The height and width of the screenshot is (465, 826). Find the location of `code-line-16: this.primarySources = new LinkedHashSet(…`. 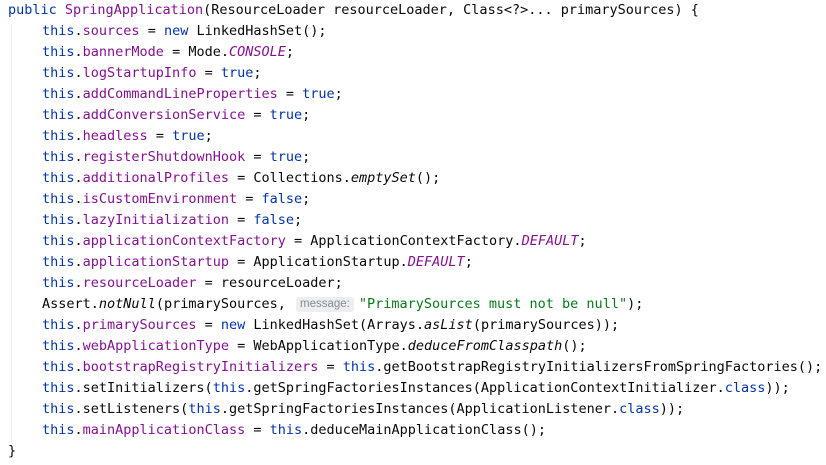

code-line-16: this.primarySources = new LinkedHashSet(… is located at coordinates (331, 325).